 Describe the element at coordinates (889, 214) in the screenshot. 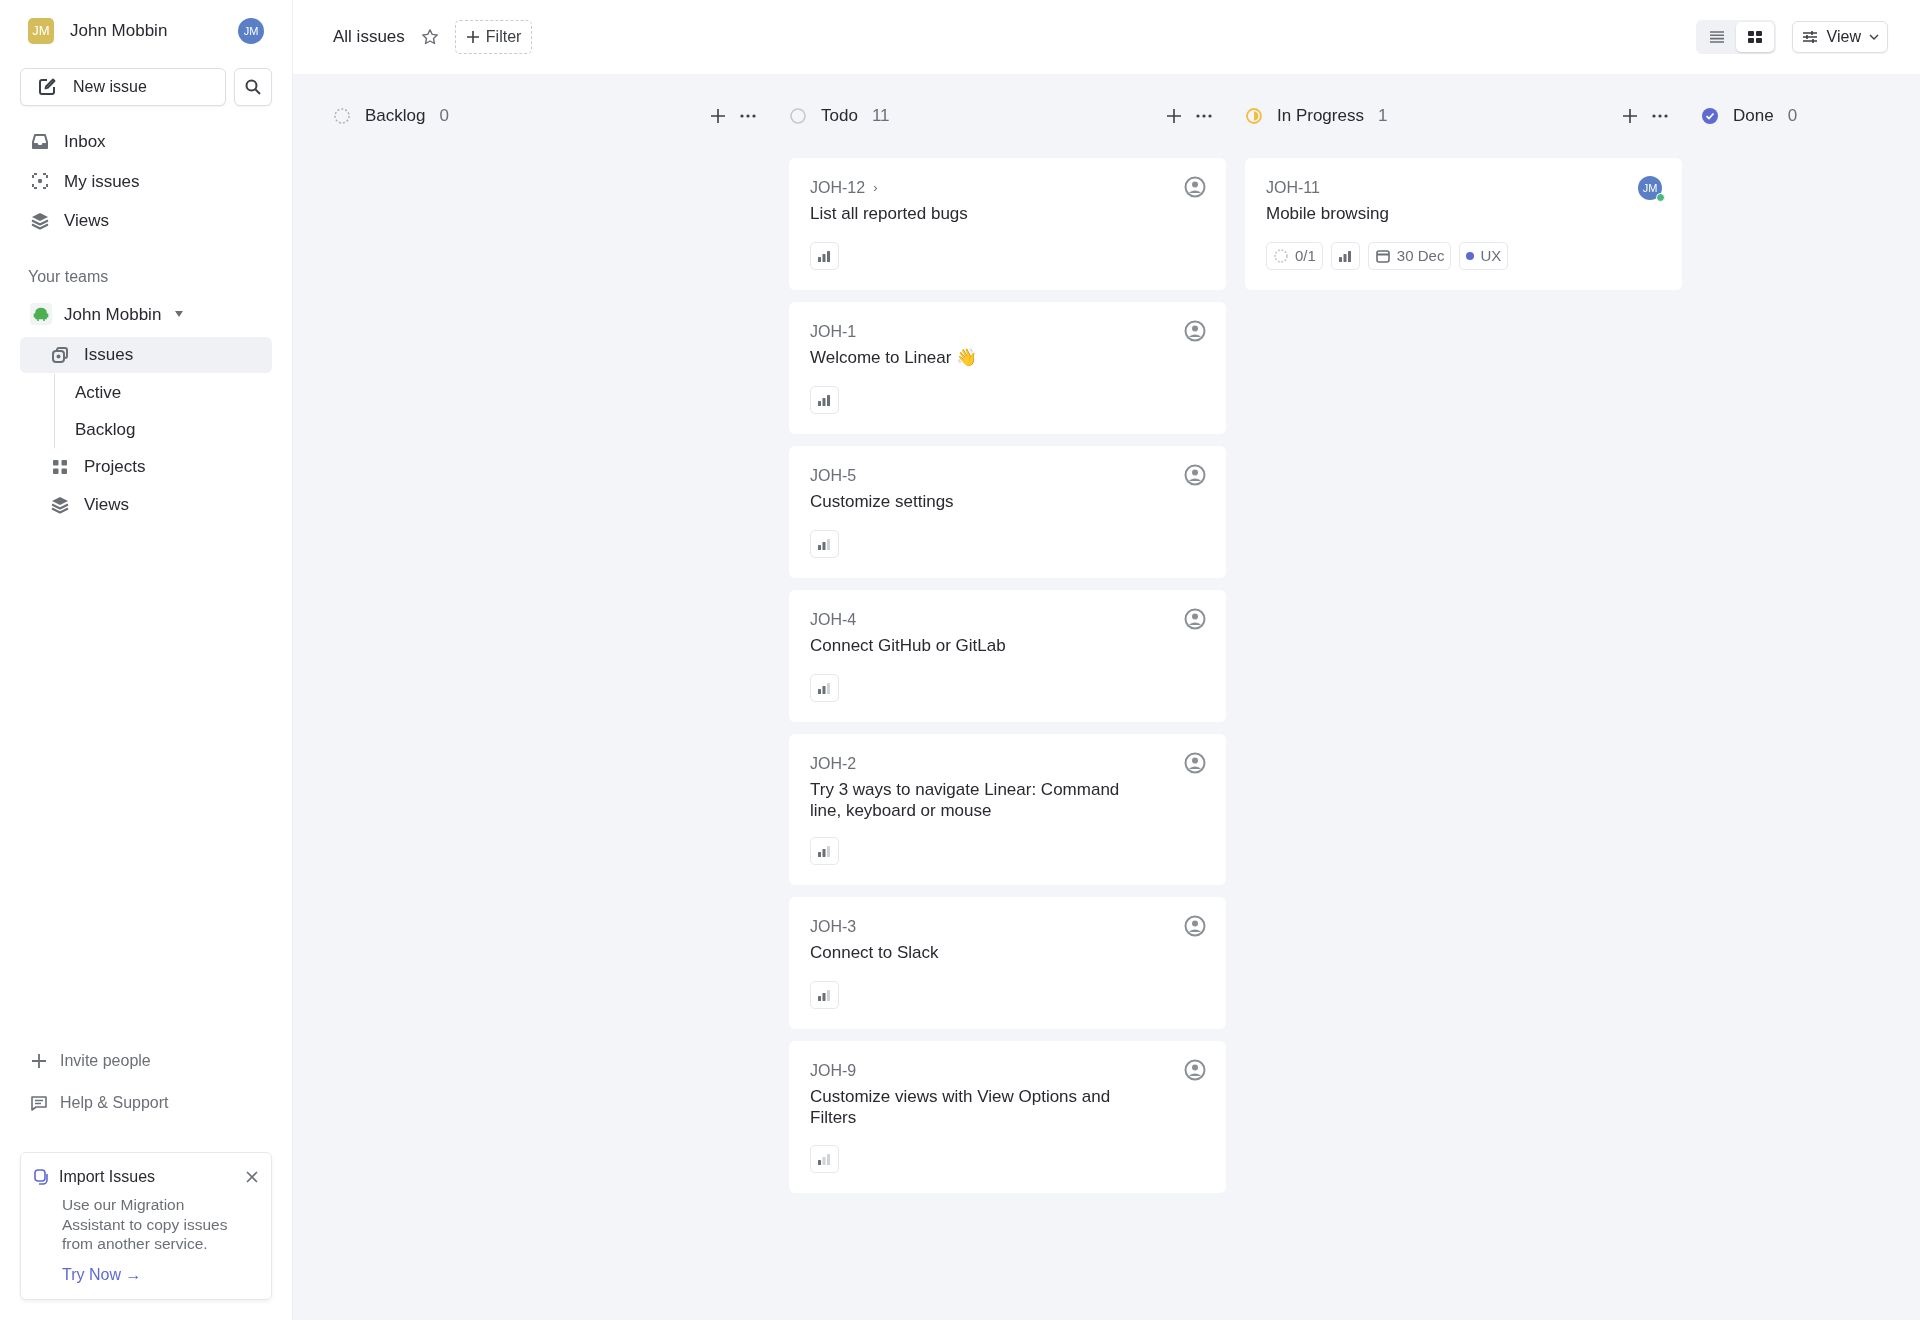

I see `issue-title: List all reported bugs` at that location.